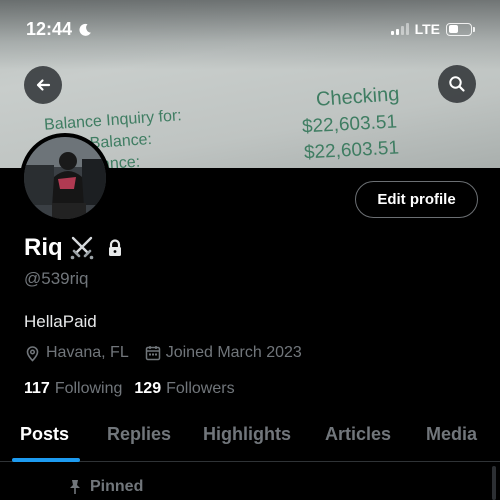 The height and width of the screenshot is (500, 500). Describe the element at coordinates (49, 29) in the screenshot. I see `clock-time: 12:44` at that location.